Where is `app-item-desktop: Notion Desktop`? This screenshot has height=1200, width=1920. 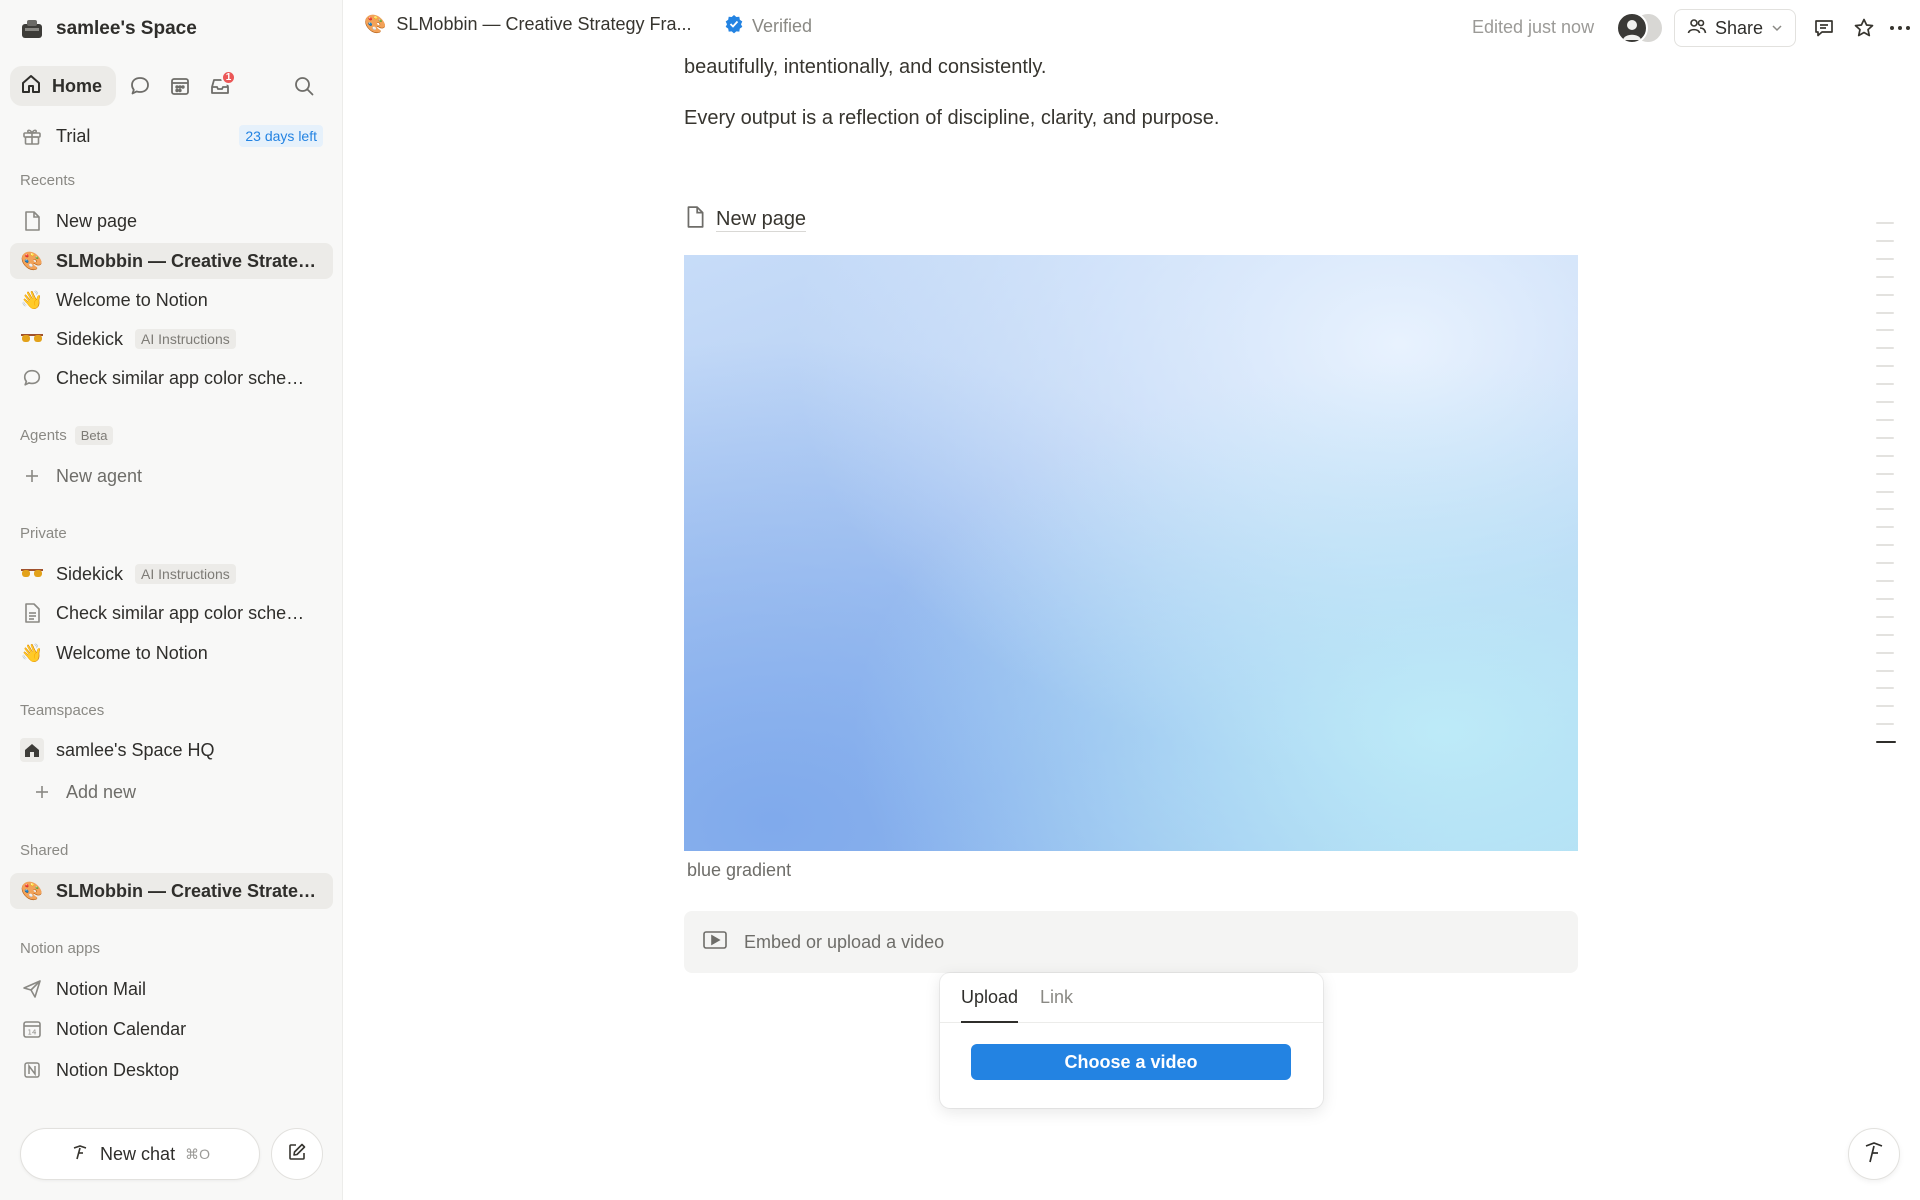 app-item-desktop: Notion Desktop is located at coordinates (171, 1070).